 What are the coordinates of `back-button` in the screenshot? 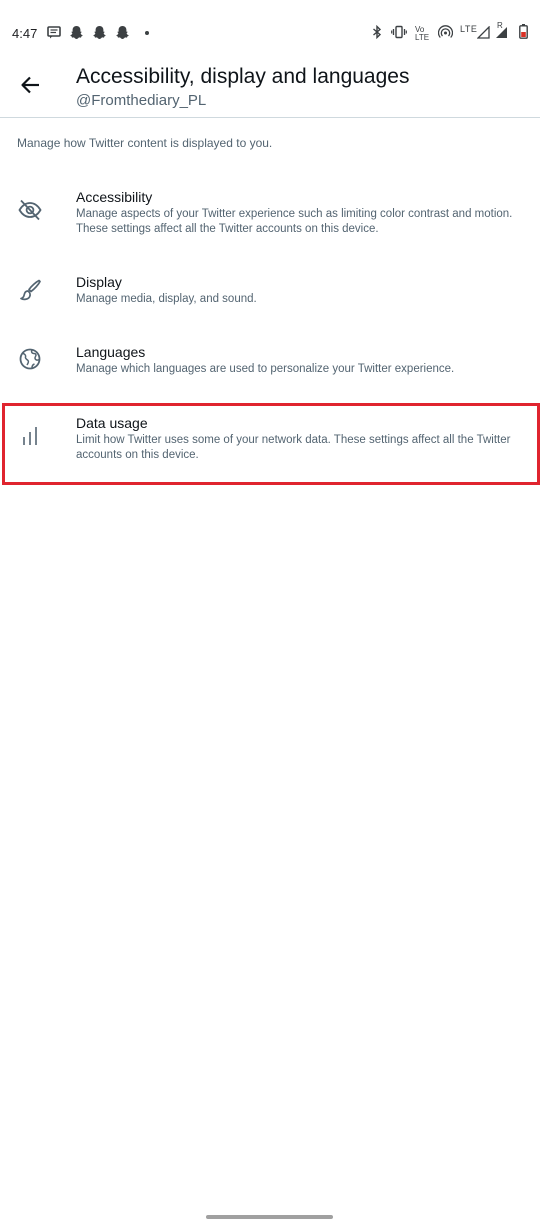 It's located at (30, 87).